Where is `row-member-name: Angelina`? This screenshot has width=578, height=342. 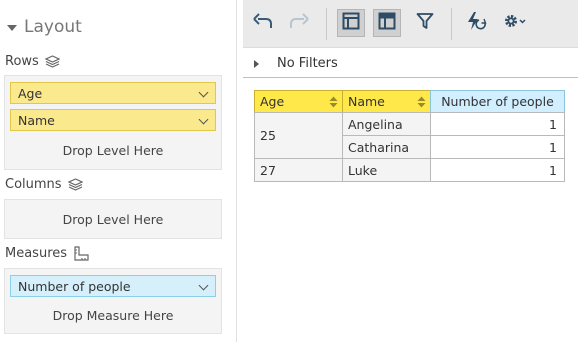
row-member-name: Angelina is located at coordinates (386, 124).